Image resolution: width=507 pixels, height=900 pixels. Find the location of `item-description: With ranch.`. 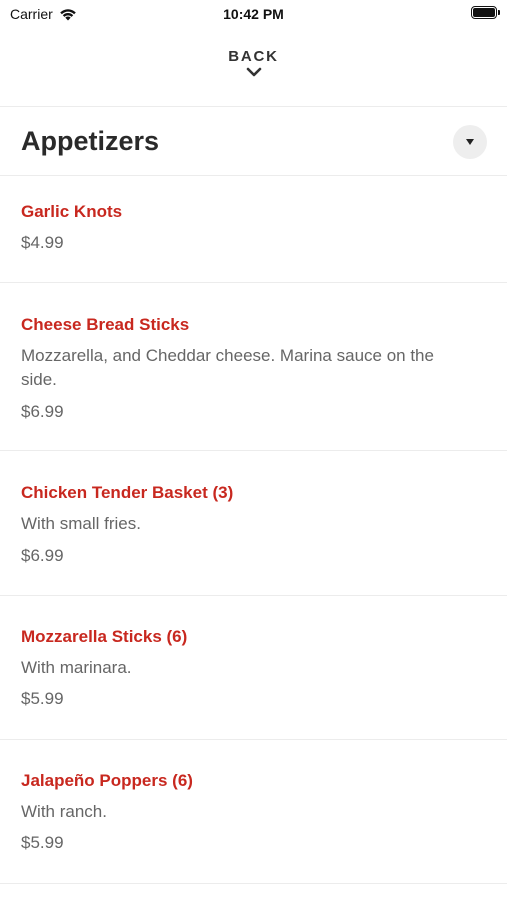

item-description: With ranch. is located at coordinates (64, 811).